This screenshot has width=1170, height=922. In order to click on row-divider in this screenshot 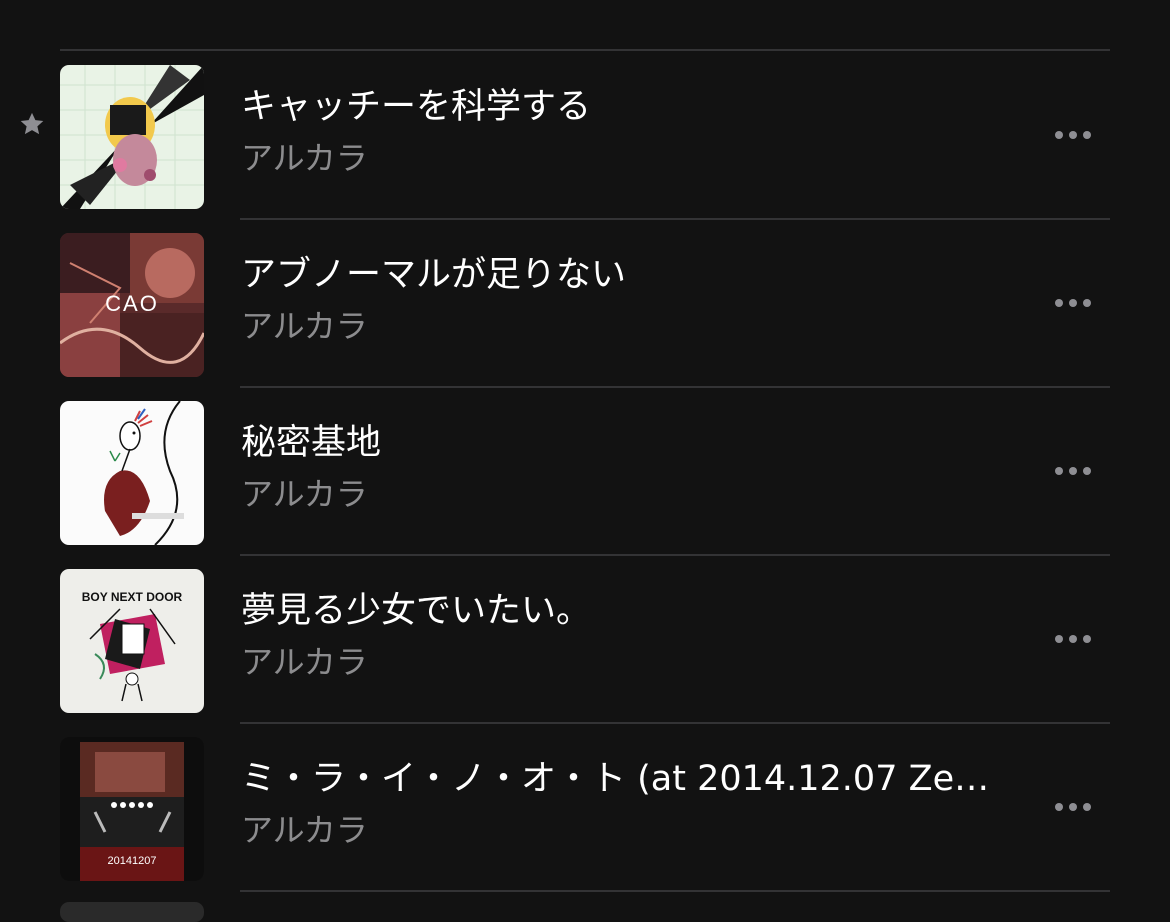, I will do `click(675, 891)`.